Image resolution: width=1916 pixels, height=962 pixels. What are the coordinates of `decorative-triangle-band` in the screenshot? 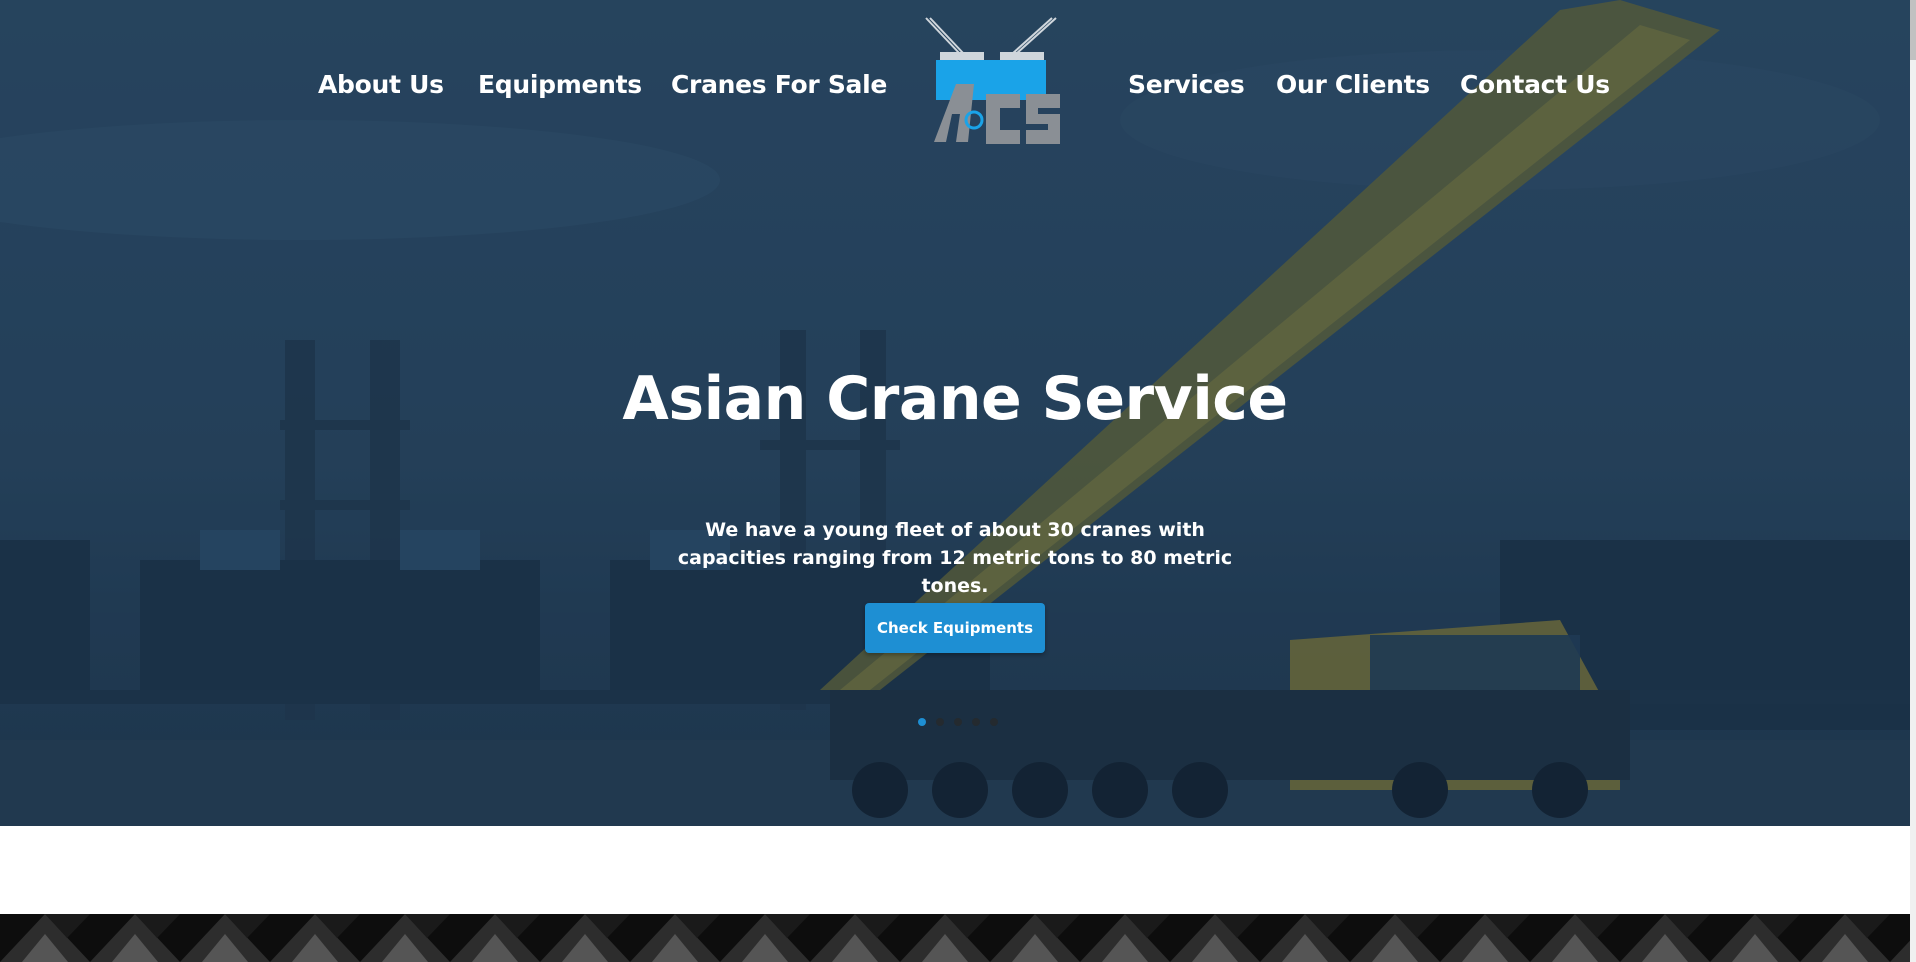 It's located at (955, 938).